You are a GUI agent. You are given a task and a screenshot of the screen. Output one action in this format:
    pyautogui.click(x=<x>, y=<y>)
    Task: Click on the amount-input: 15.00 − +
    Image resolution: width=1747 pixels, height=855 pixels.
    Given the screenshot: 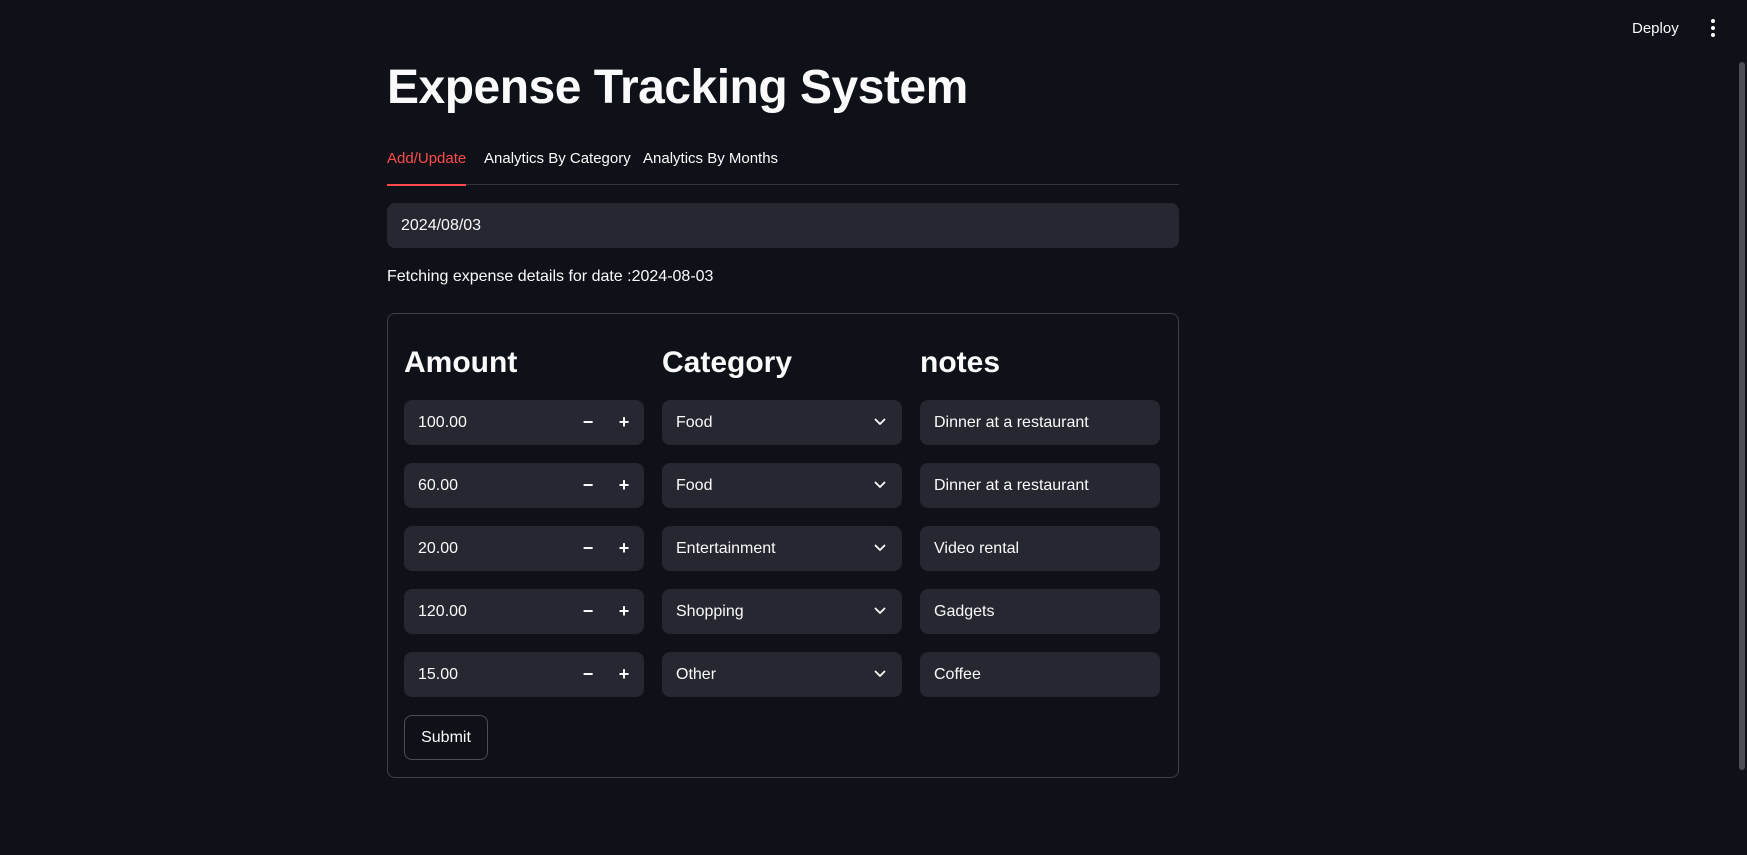 What is the action you would take?
    pyautogui.click(x=524, y=674)
    